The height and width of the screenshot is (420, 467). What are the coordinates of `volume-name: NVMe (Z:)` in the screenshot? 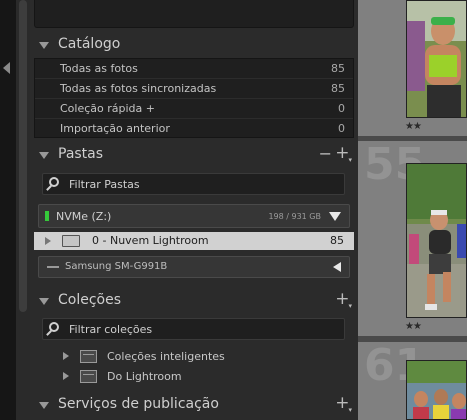 It's located at (84, 216).